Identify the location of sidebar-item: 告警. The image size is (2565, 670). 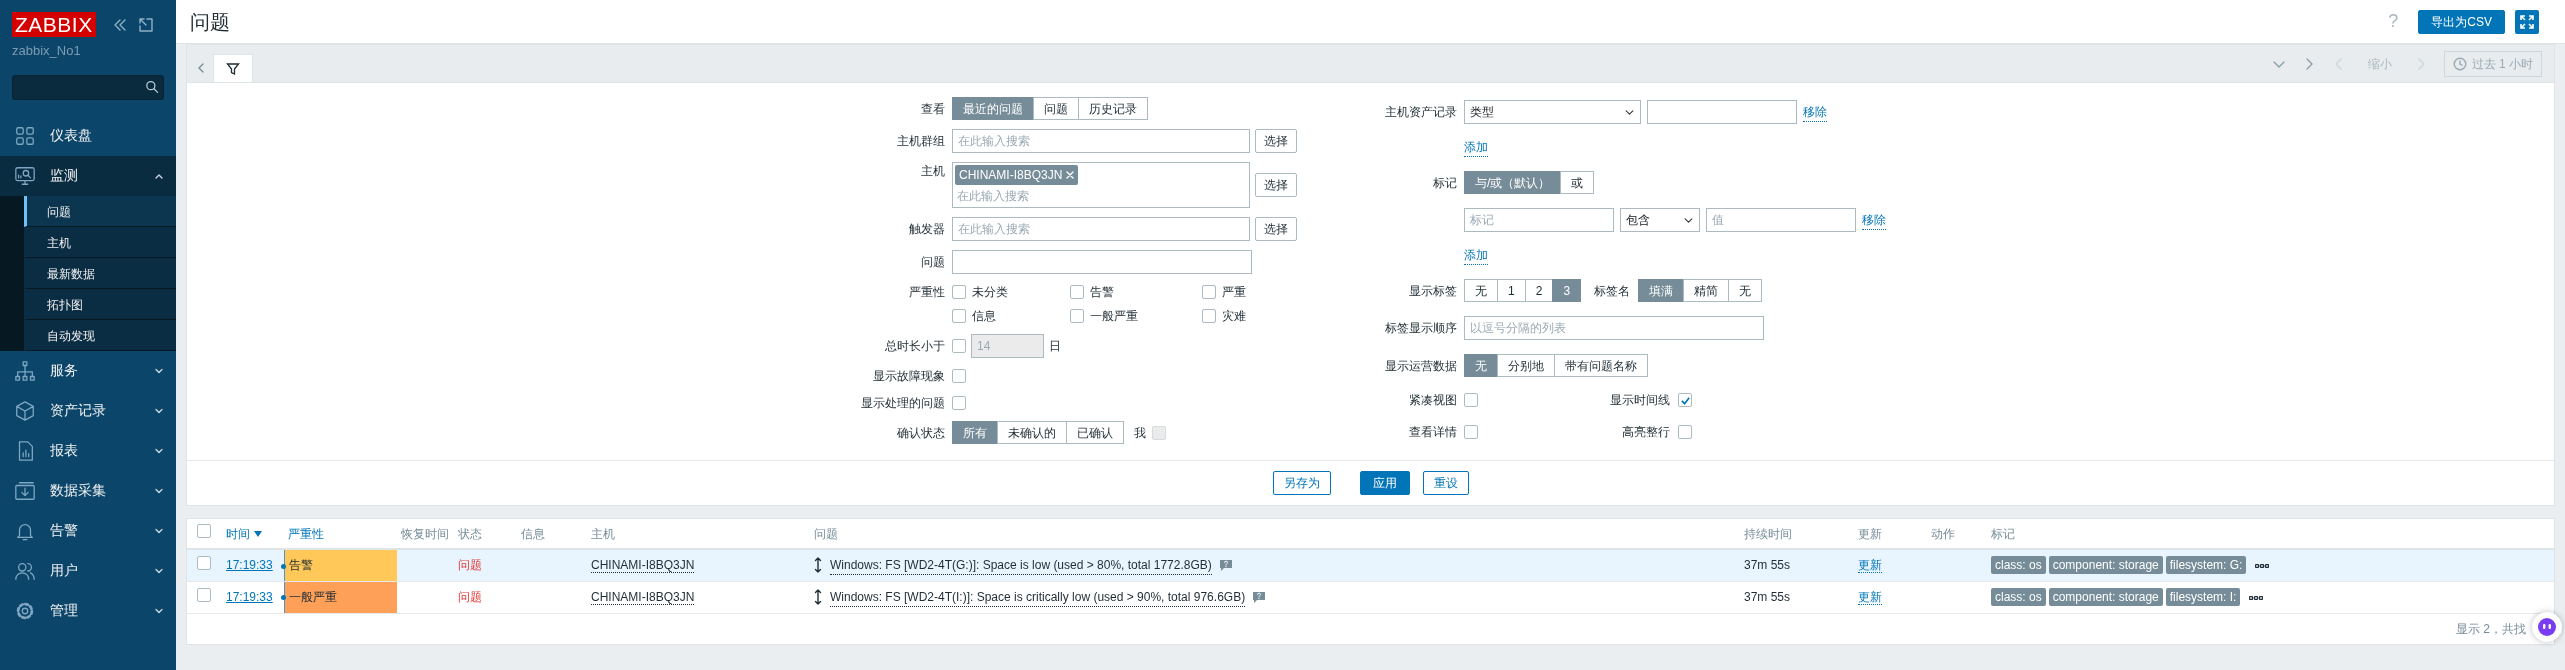
(88, 530).